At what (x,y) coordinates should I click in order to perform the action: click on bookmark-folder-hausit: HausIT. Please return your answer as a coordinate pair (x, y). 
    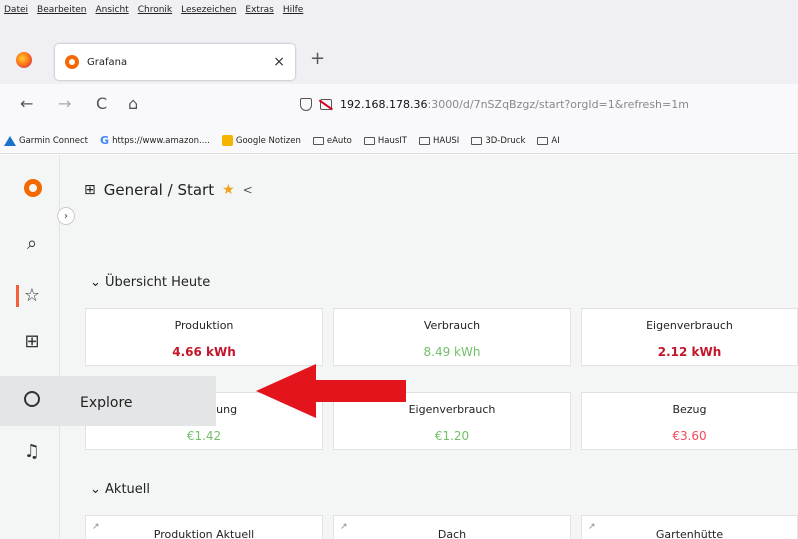
    Looking at the image, I should click on (385, 141).